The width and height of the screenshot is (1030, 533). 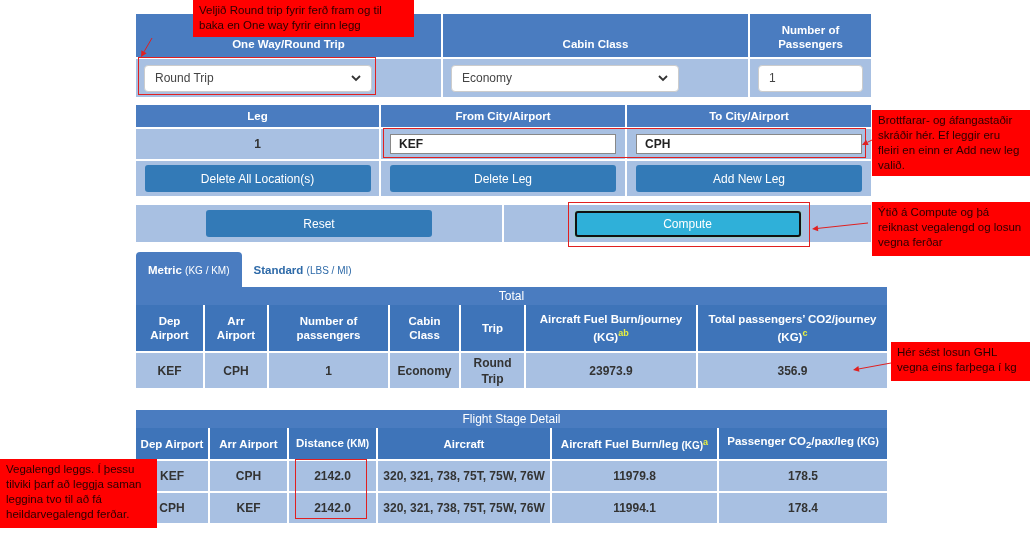 What do you see at coordinates (257, 116) in the screenshot?
I see `column-header: Leg` at bounding box center [257, 116].